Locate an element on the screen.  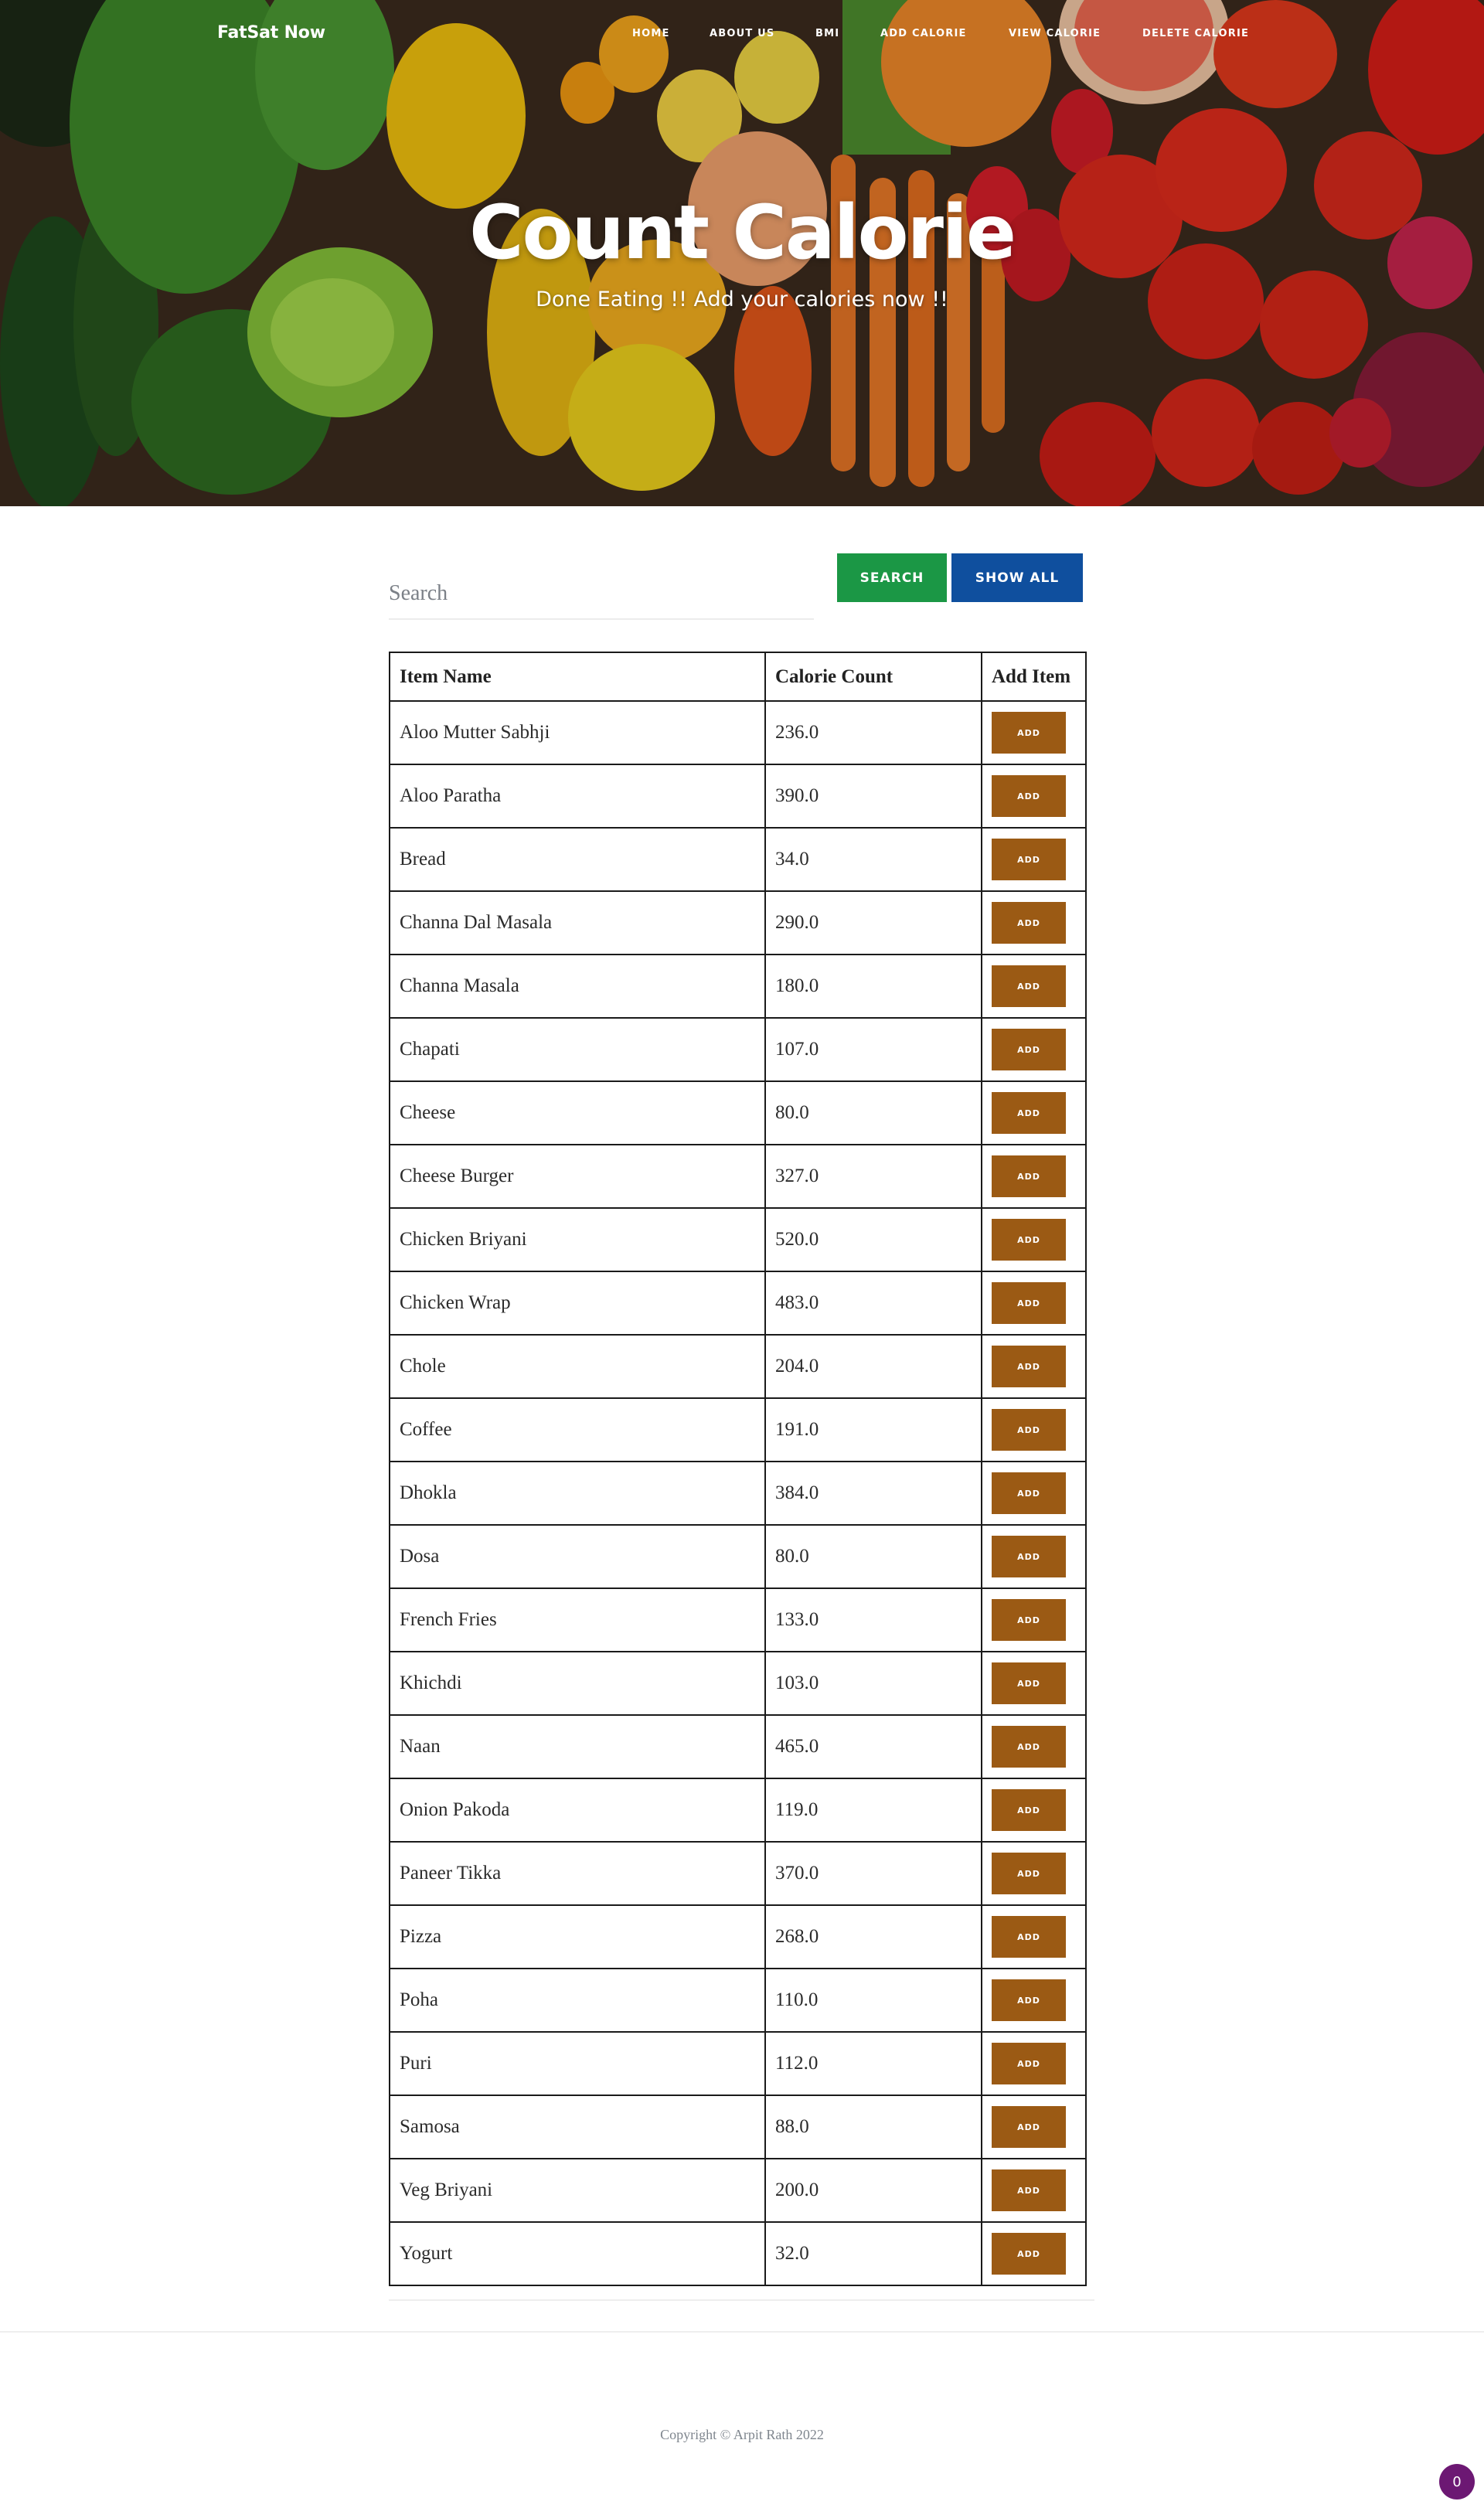
calorie-count-cell: 268.0 is located at coordinates (873, 1936).